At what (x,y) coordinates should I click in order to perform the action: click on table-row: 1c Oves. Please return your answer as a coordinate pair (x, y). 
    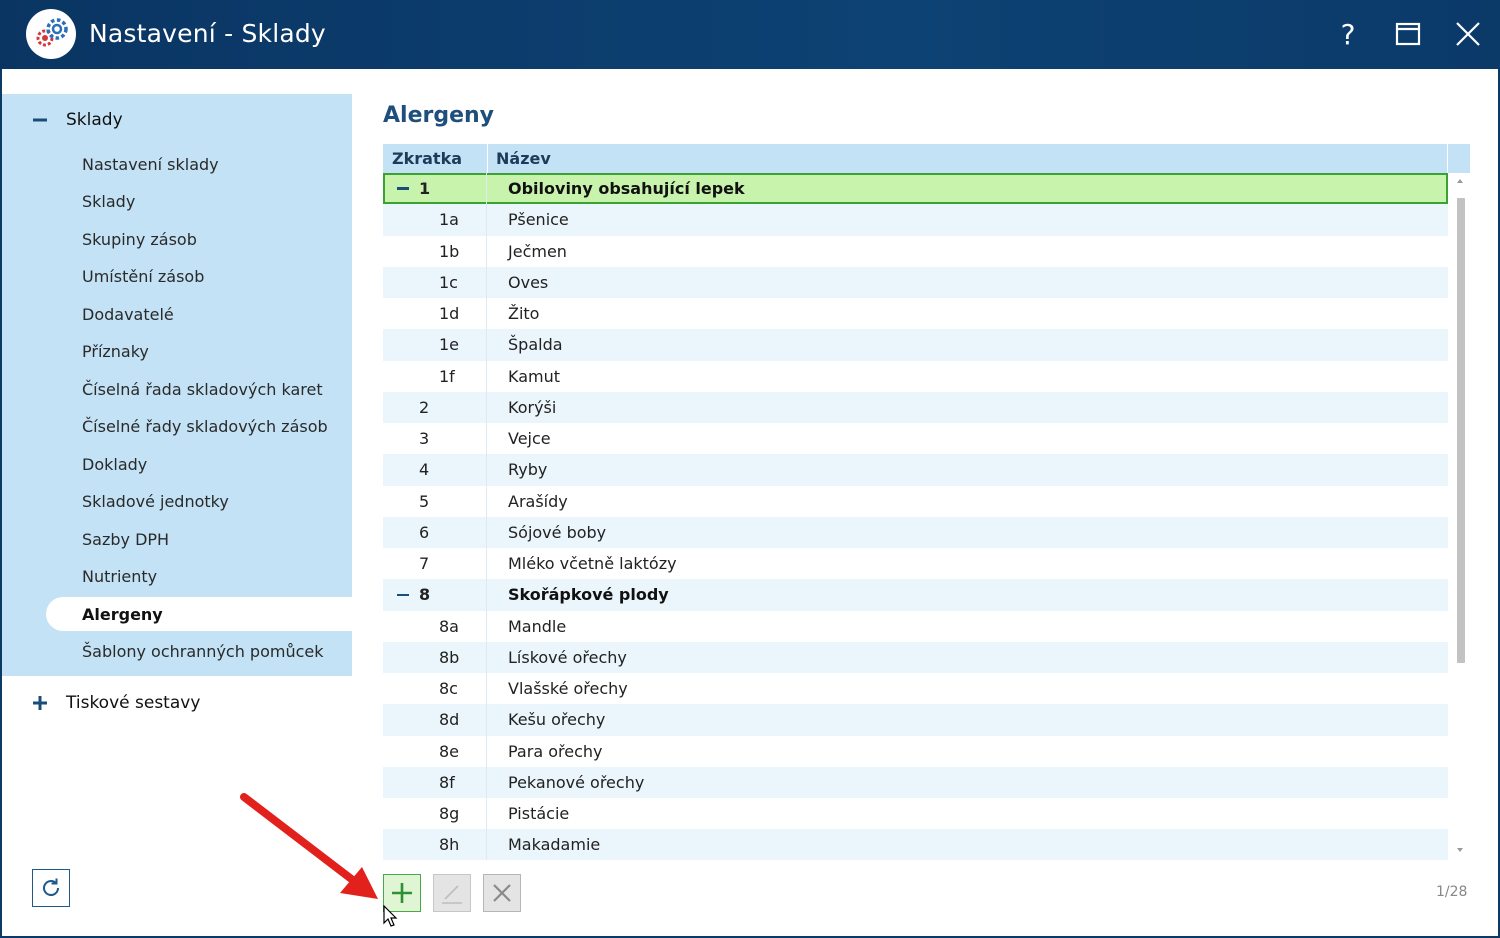
    Looking at the image, I should click on (915, 282).